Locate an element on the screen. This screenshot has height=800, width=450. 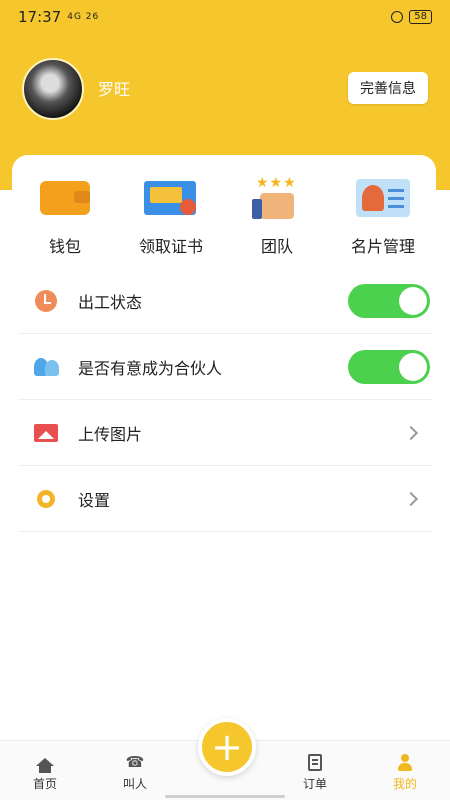
network-indicator: 4G 26 is located at coordinates (83, 17).